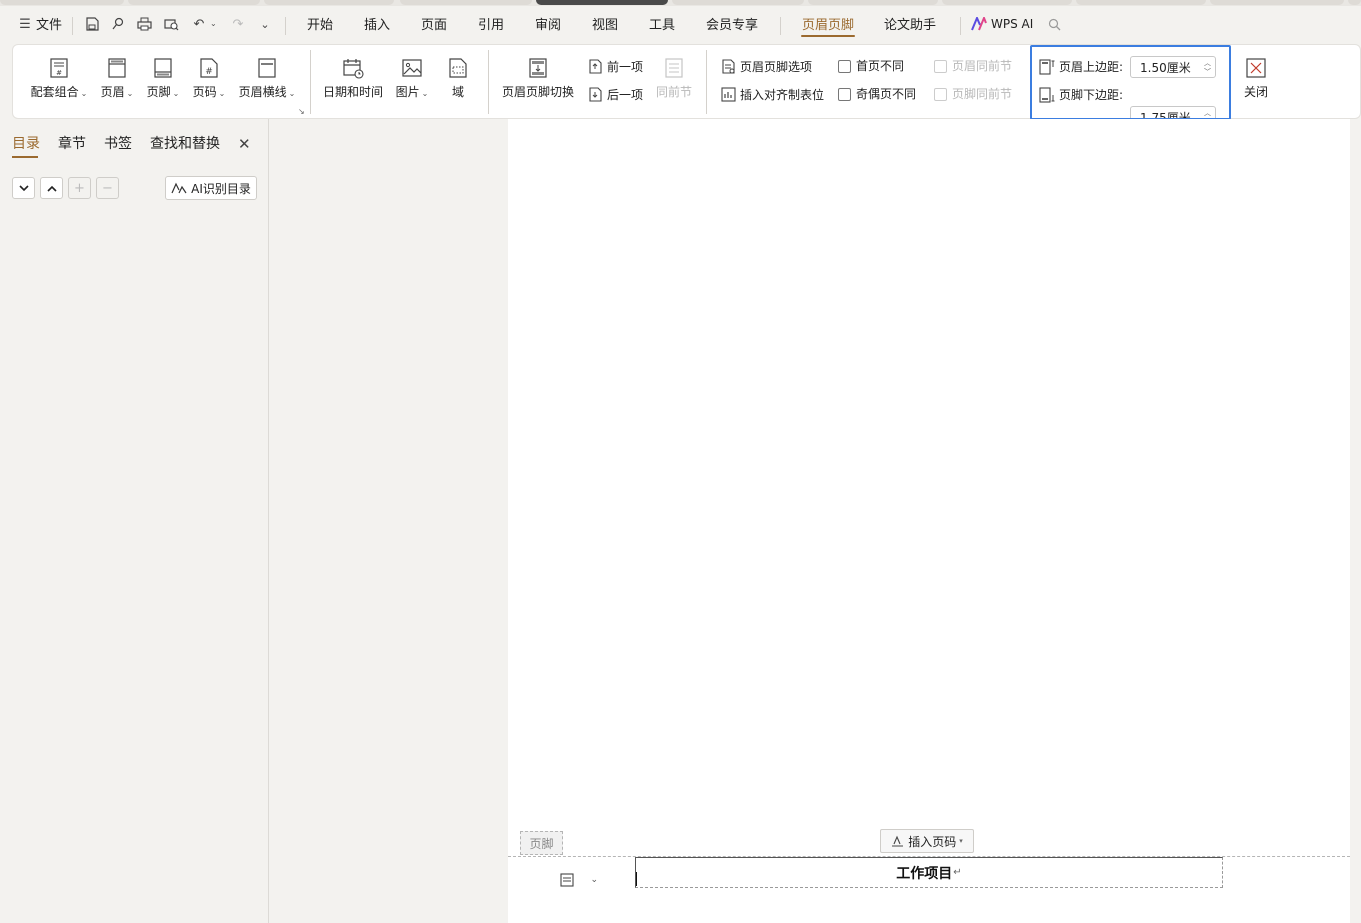 The width and height of the screenshot is (1361, 923). What do you see at coordinates (548, 26) in the screenshot?
I see `menu-review: 审阅` at bounding box center [548, 26].